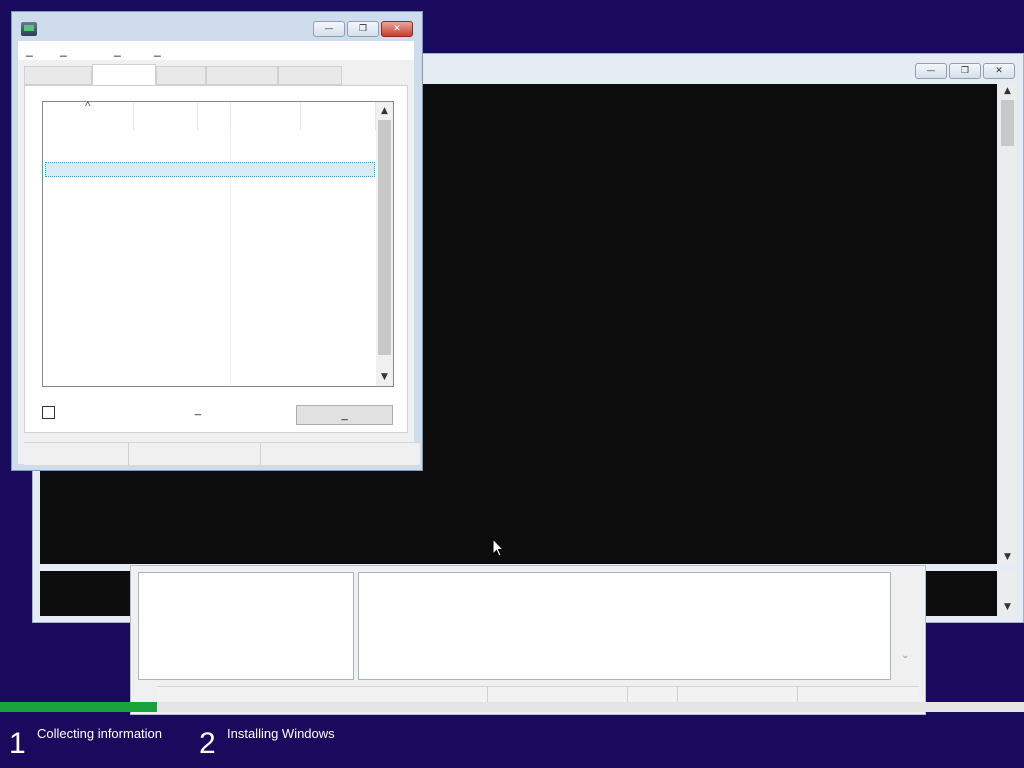 The width and height of the screenshot is (1024, 768). Describe the element at coordinates (124, 75) in the screenshot. I see `tab-processes` at that location.